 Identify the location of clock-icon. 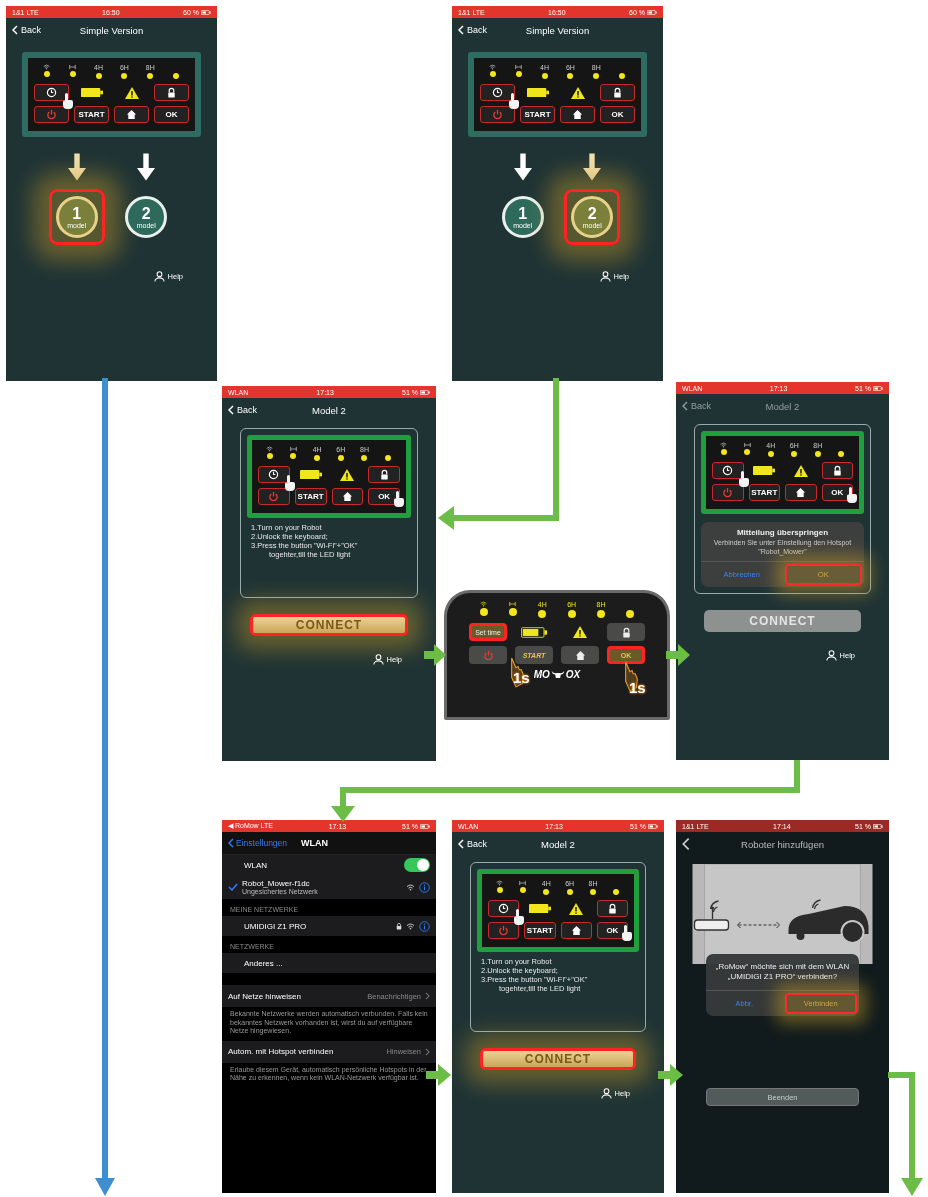
(274, 474).